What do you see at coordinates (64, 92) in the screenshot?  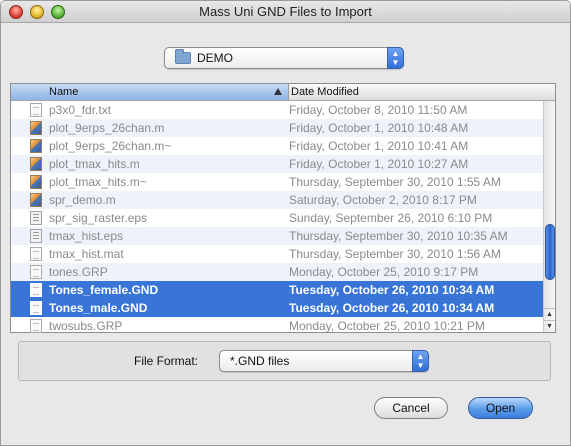 I see `name-column-label: Name` at bounding box center [64, 92].